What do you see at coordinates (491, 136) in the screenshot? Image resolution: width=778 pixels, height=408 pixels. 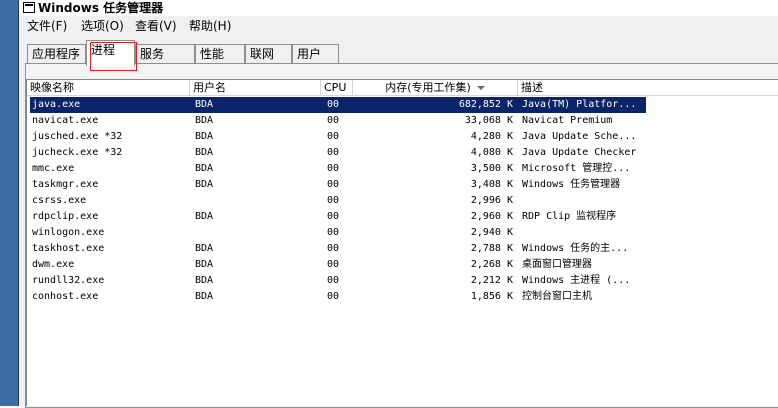 I see `cell-memory: 4,280 K` at bounding box center [491, 136].